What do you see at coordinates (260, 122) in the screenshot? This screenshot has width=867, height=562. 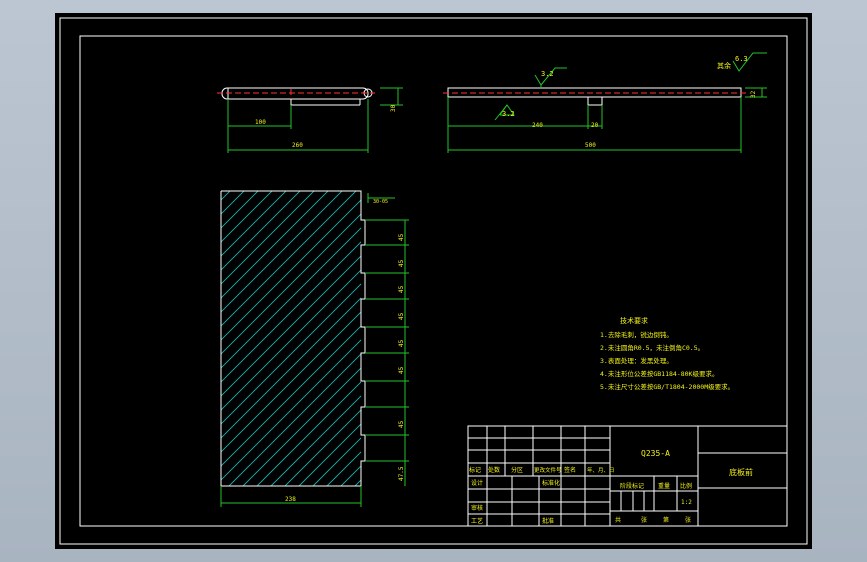 I see `dim-left-1: 100` at bounding box center [260, 122].